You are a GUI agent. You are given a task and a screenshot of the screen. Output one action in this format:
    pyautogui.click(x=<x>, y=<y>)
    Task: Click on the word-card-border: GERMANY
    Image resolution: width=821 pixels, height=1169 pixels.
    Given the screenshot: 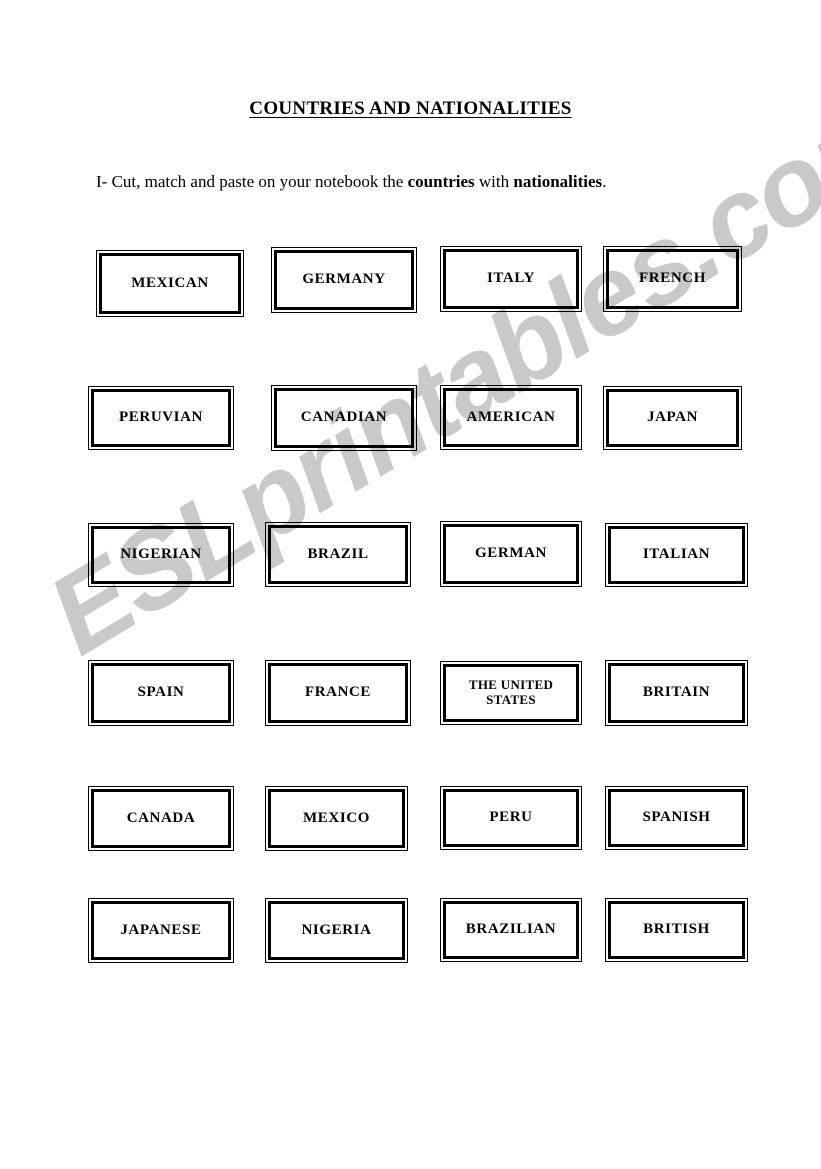 What is the action you would take?
    pyautogui.click(x=344, y=280)
    